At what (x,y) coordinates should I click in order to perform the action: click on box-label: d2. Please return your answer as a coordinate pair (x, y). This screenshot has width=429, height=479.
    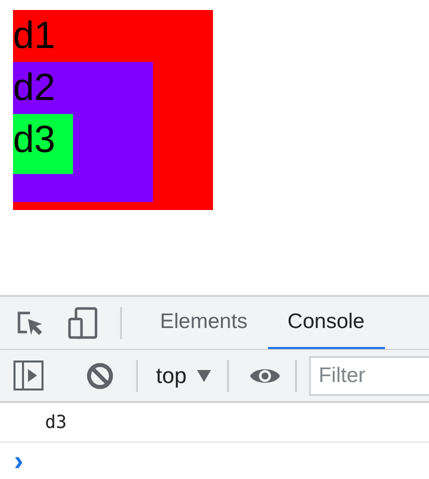
    Looking at the image, I should click on (34, 88).